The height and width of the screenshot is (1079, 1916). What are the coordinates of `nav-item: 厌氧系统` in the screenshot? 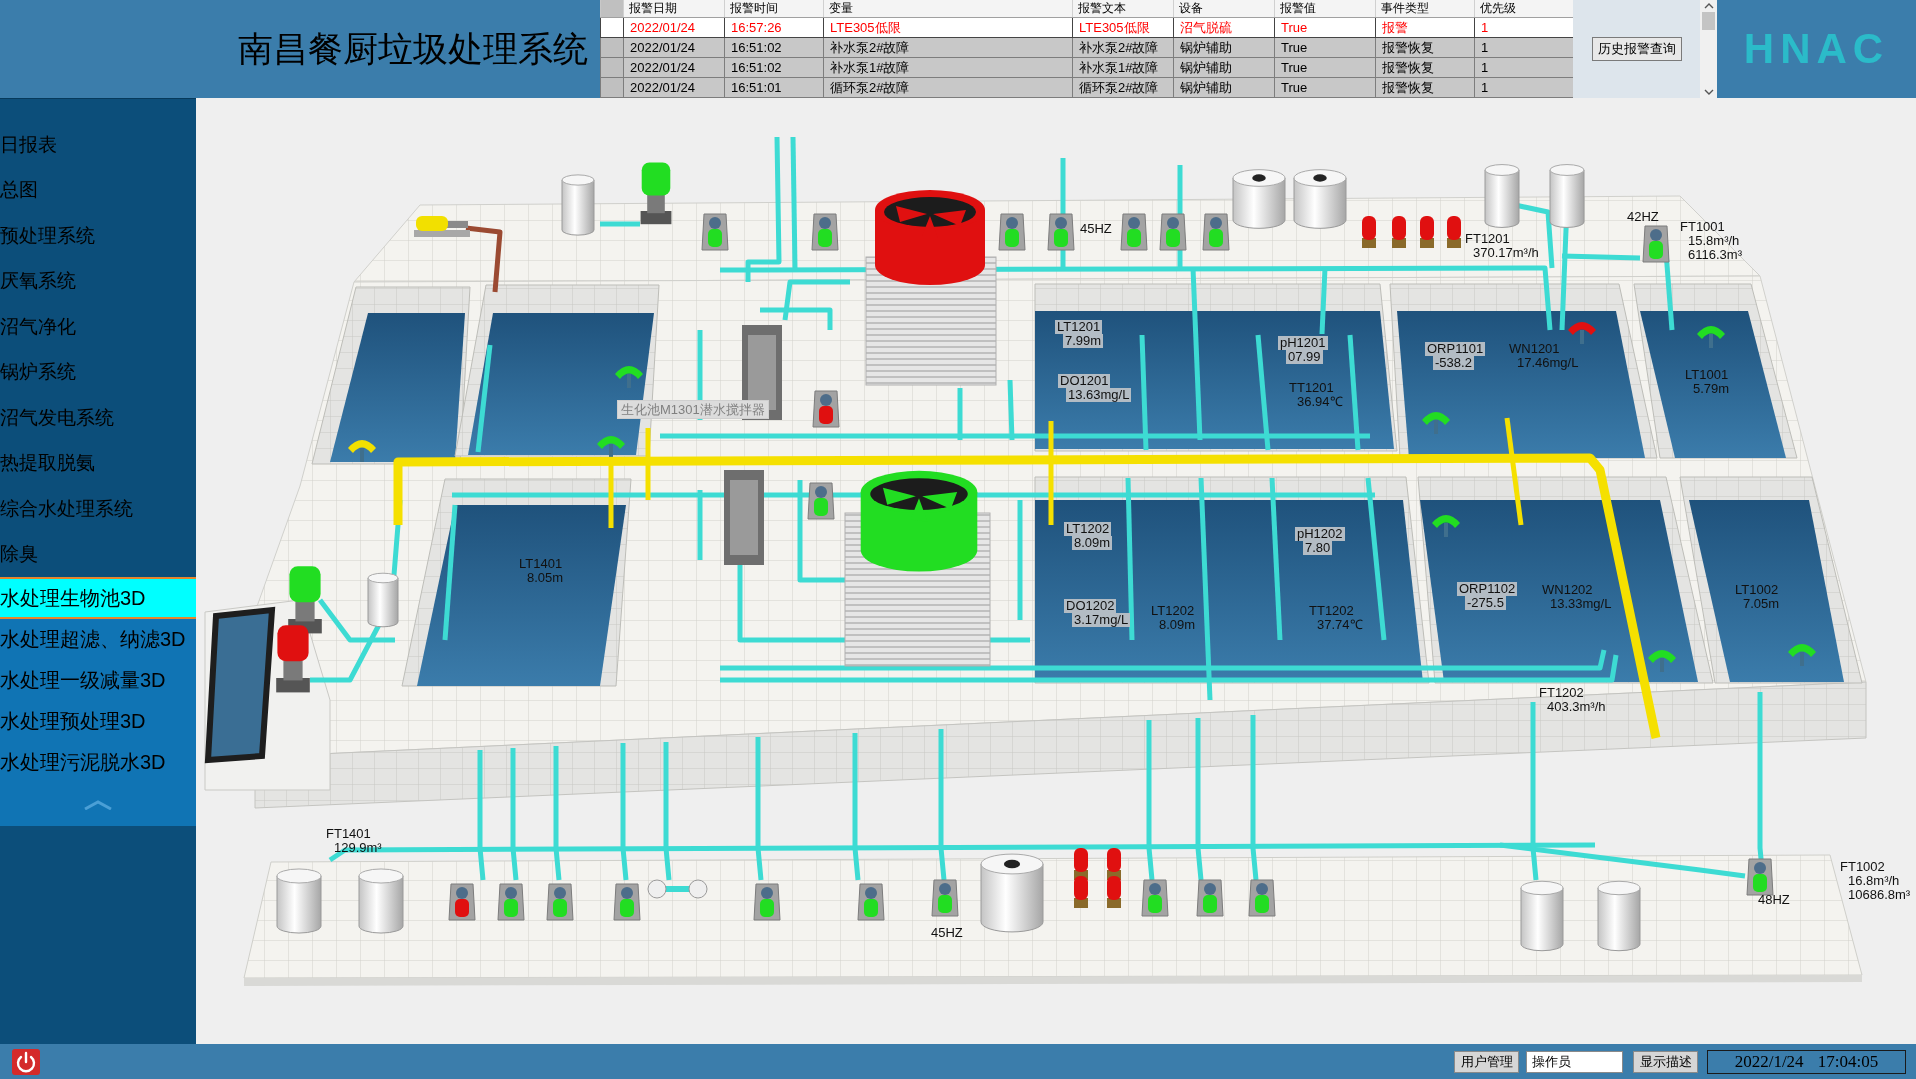 It's located at (98, 281).